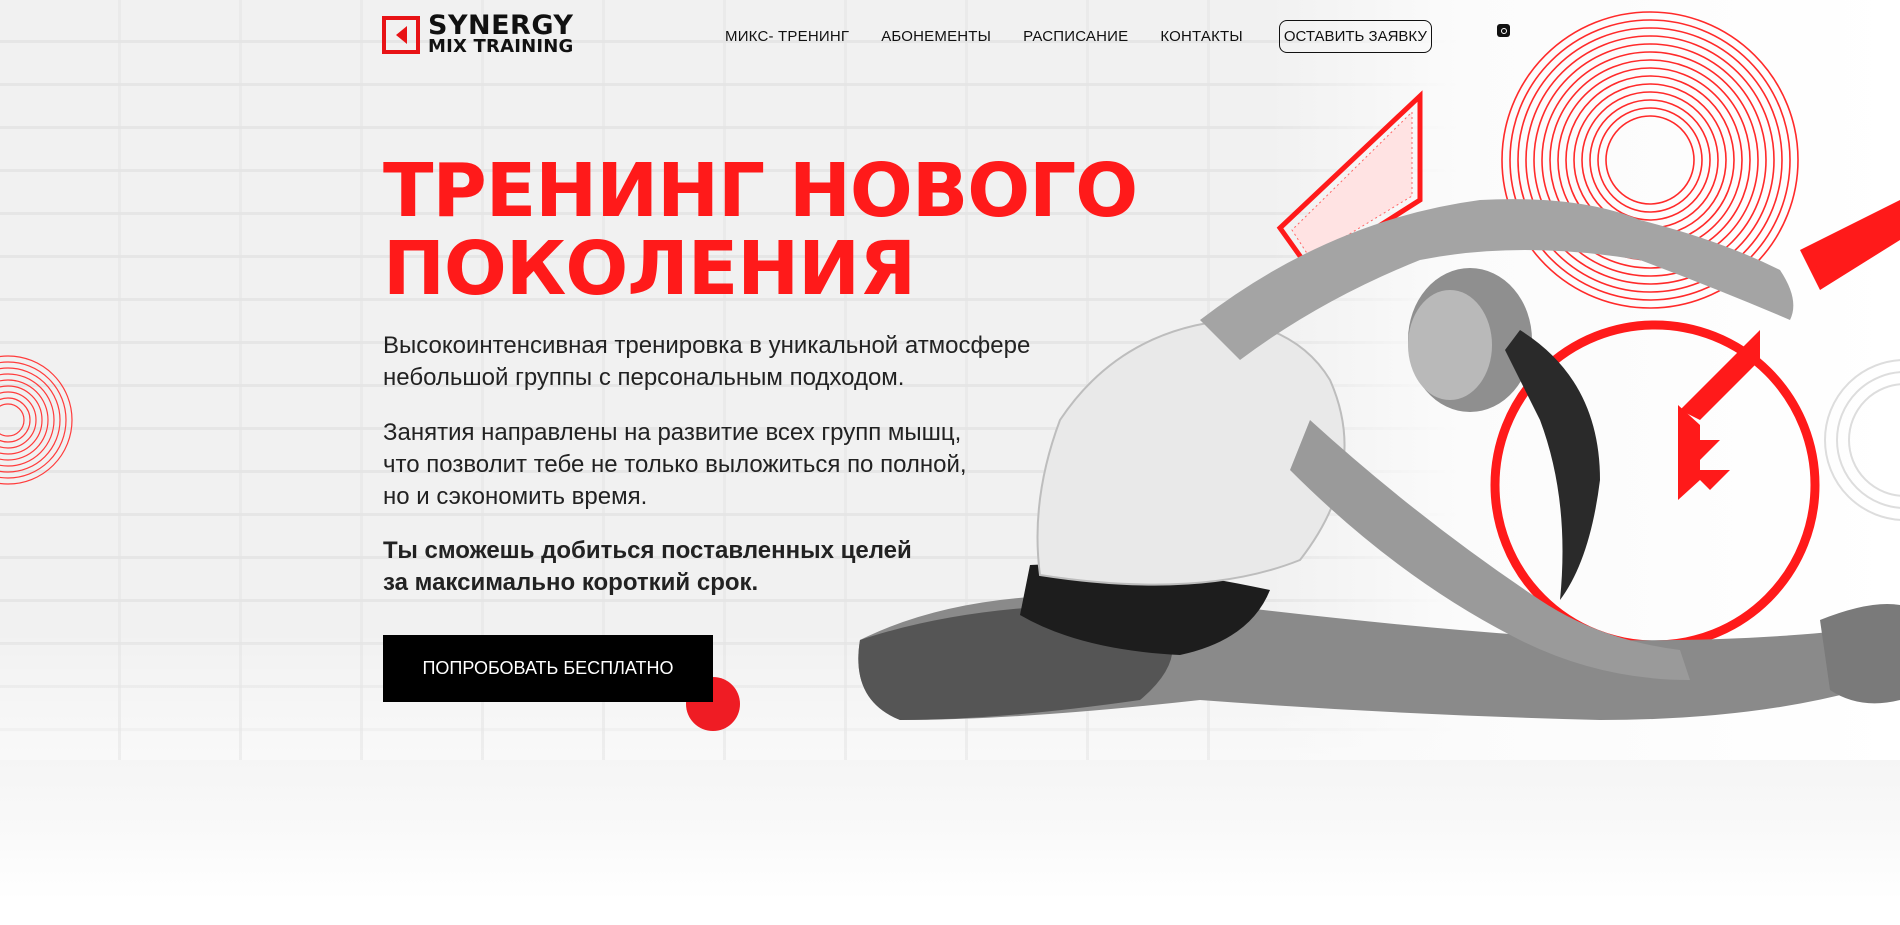  What do you see at coordinates (548, 668) in the screenshot?
I see `try-free-button: ПОПРОБОВАТЬ БЕСПЛАТНО` at bounding box center [548, 668].